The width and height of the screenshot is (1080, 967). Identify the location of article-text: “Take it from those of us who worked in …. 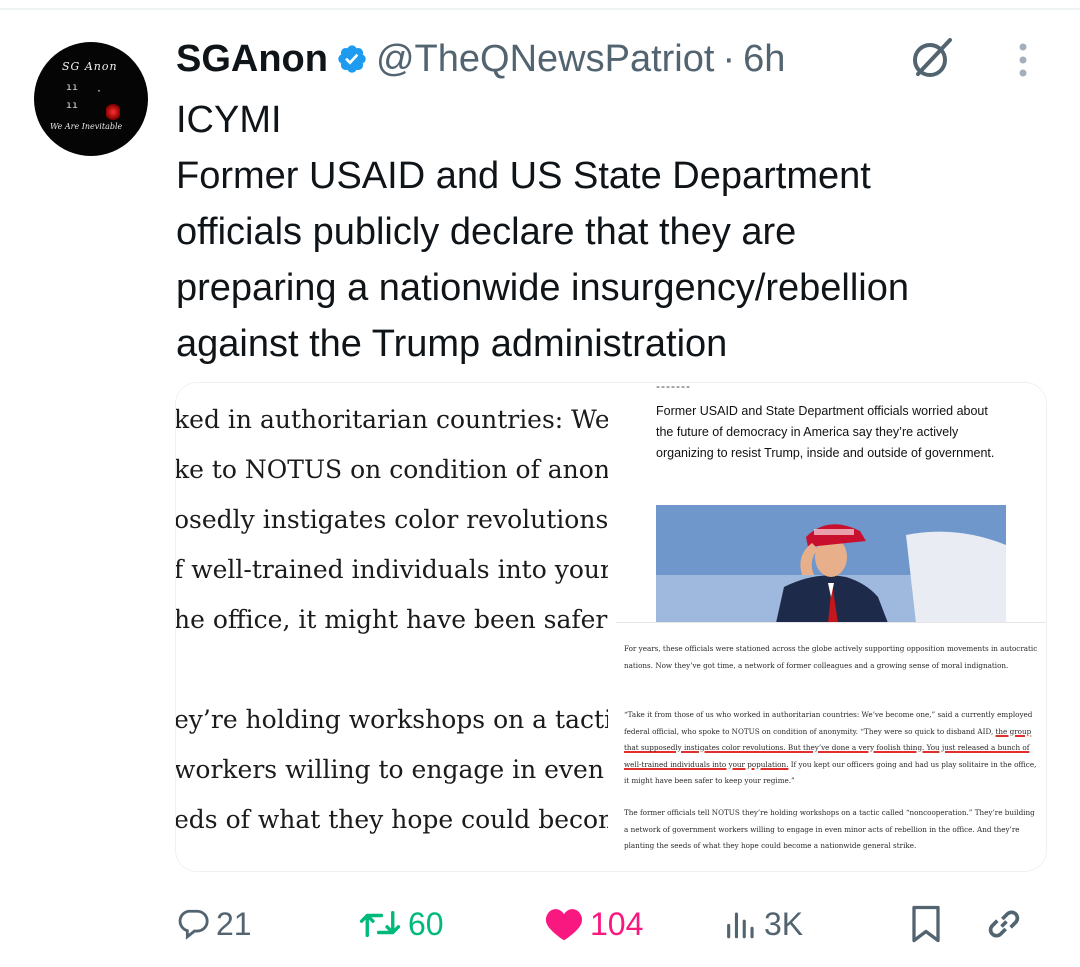
(828, 723).